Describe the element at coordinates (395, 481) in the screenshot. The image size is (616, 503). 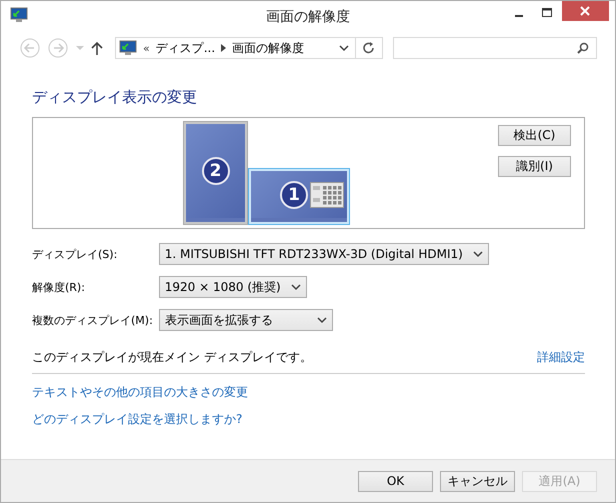
I see `dialog-button: OK` at that location.